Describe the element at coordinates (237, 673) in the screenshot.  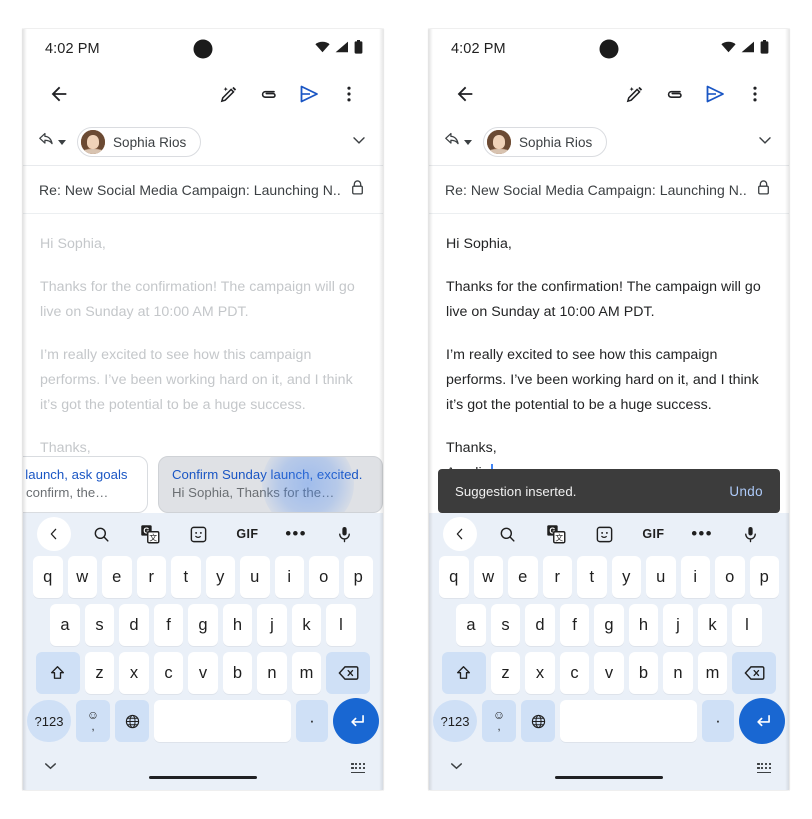
I see `key-b: b` at that location.